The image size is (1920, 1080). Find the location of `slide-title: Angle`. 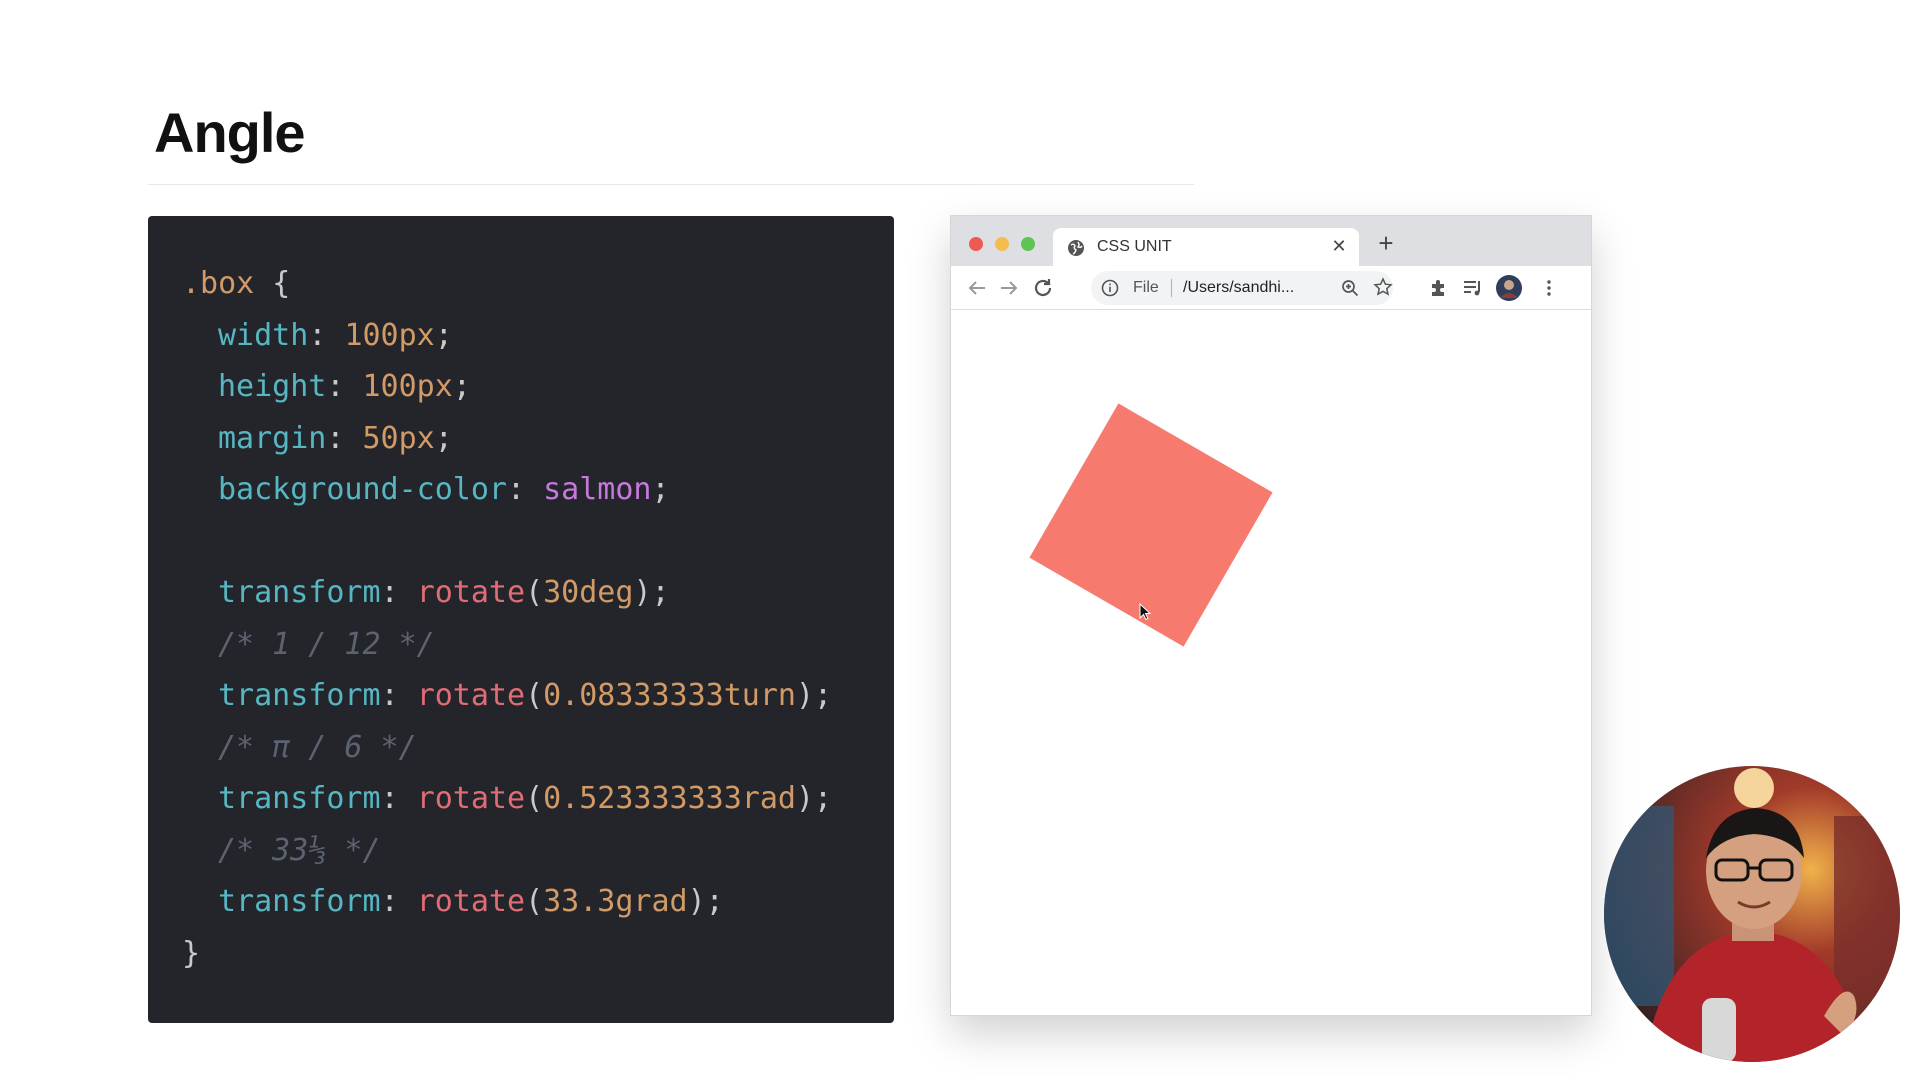

slide-title: Angle is located at coordinates (230, 132).